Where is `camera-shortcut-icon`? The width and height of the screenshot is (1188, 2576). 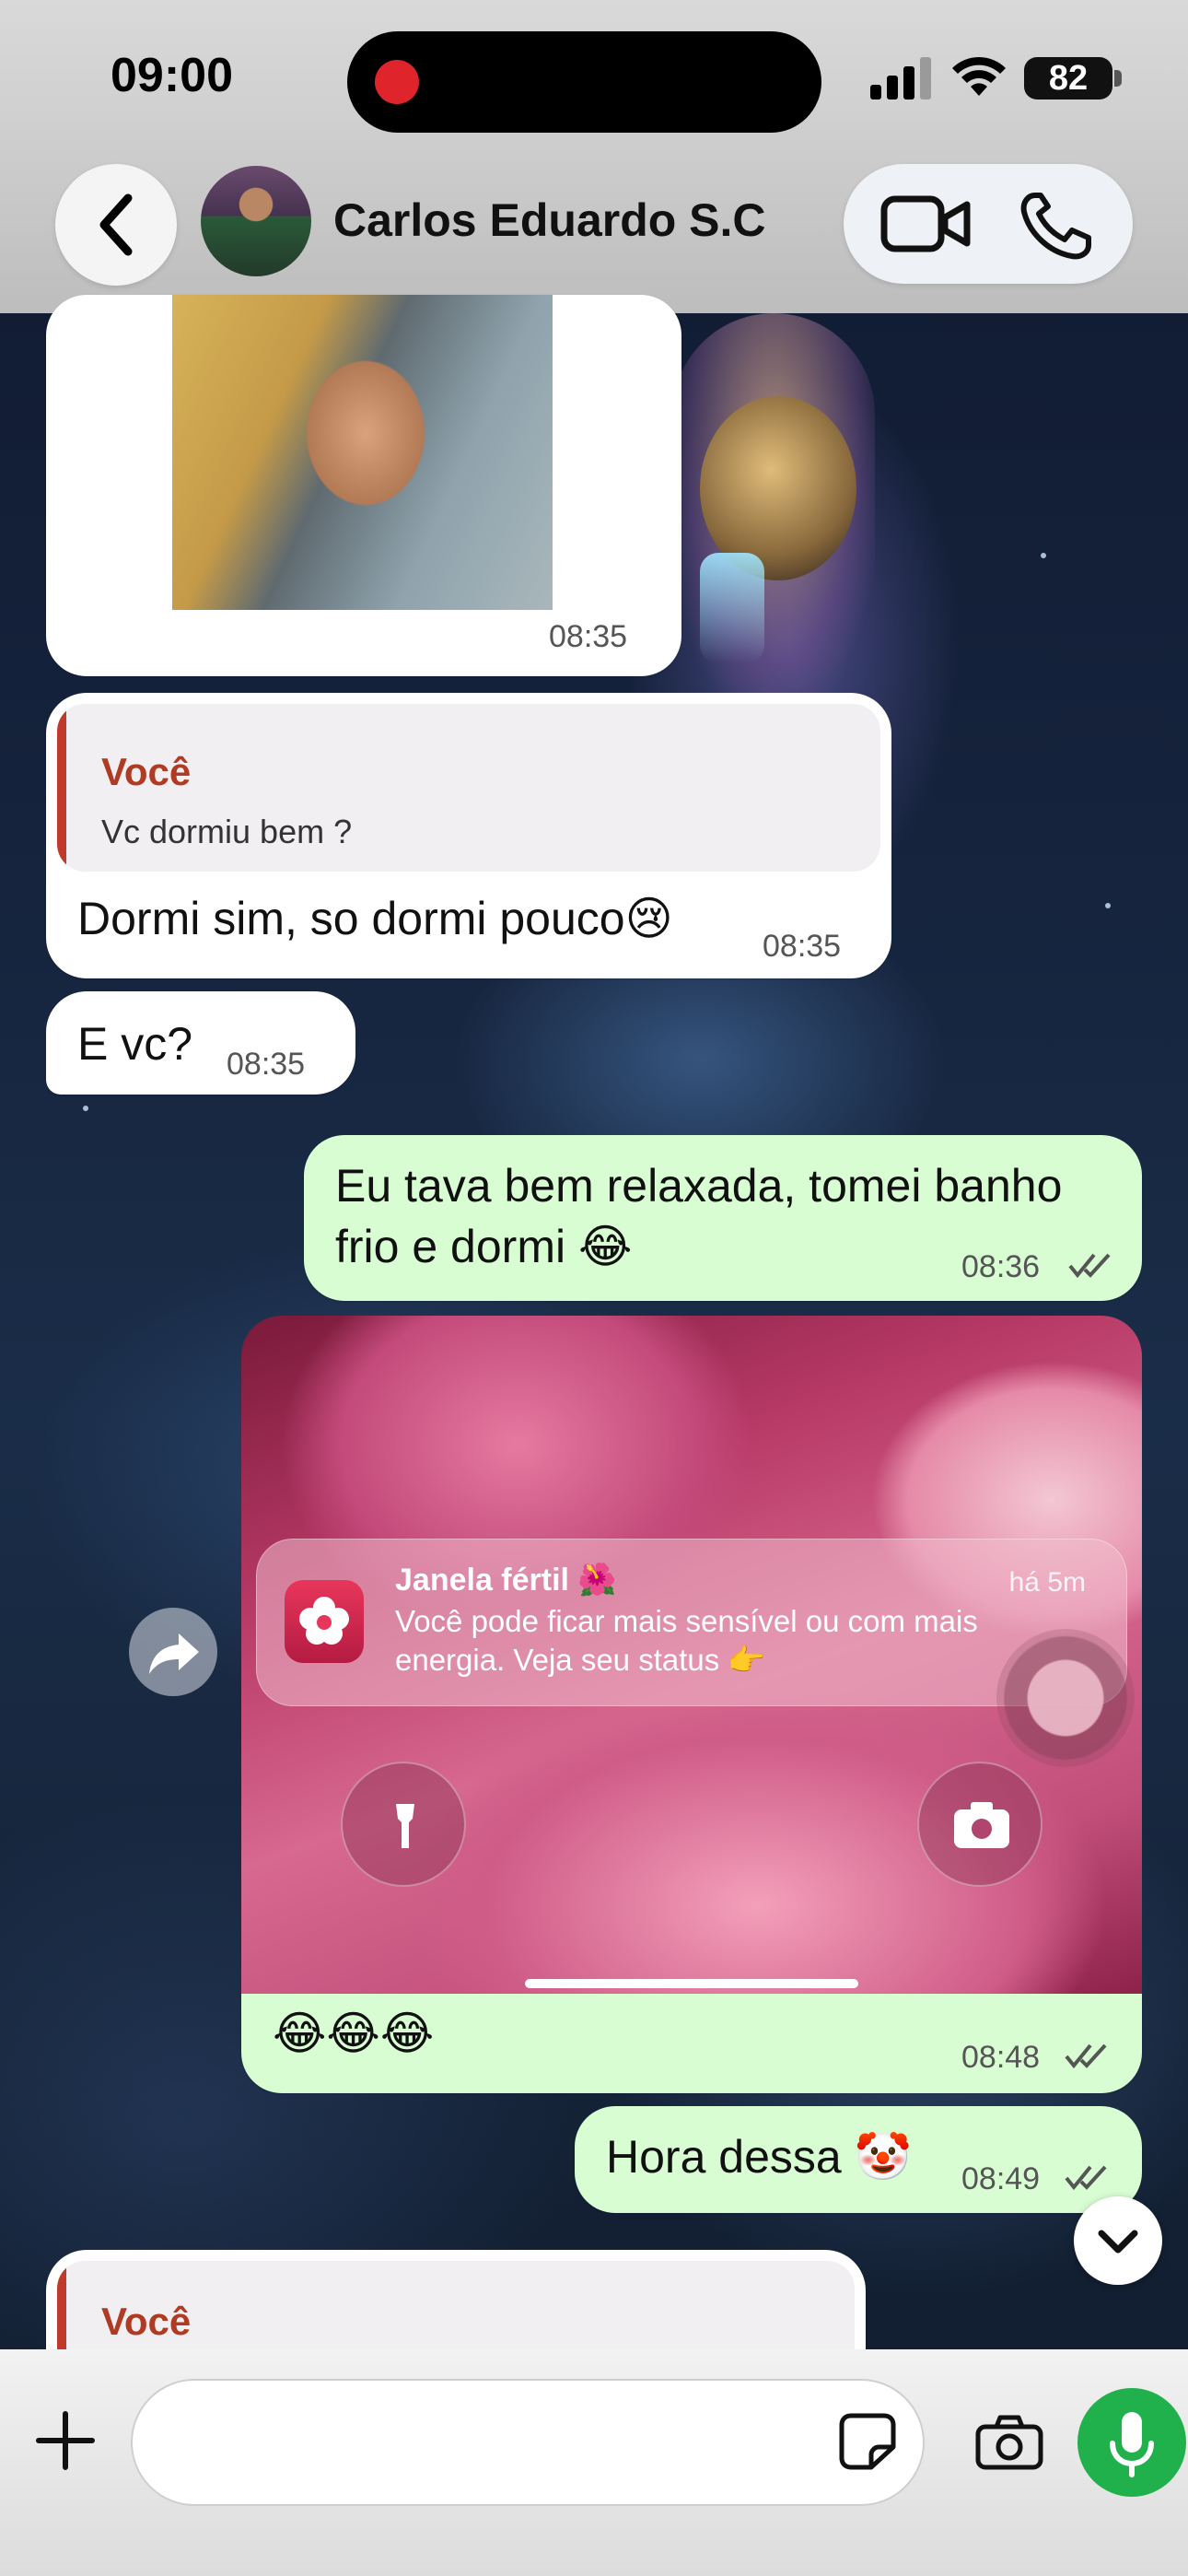 camera-shortcut-icon is located at coordinates (979, 1824).